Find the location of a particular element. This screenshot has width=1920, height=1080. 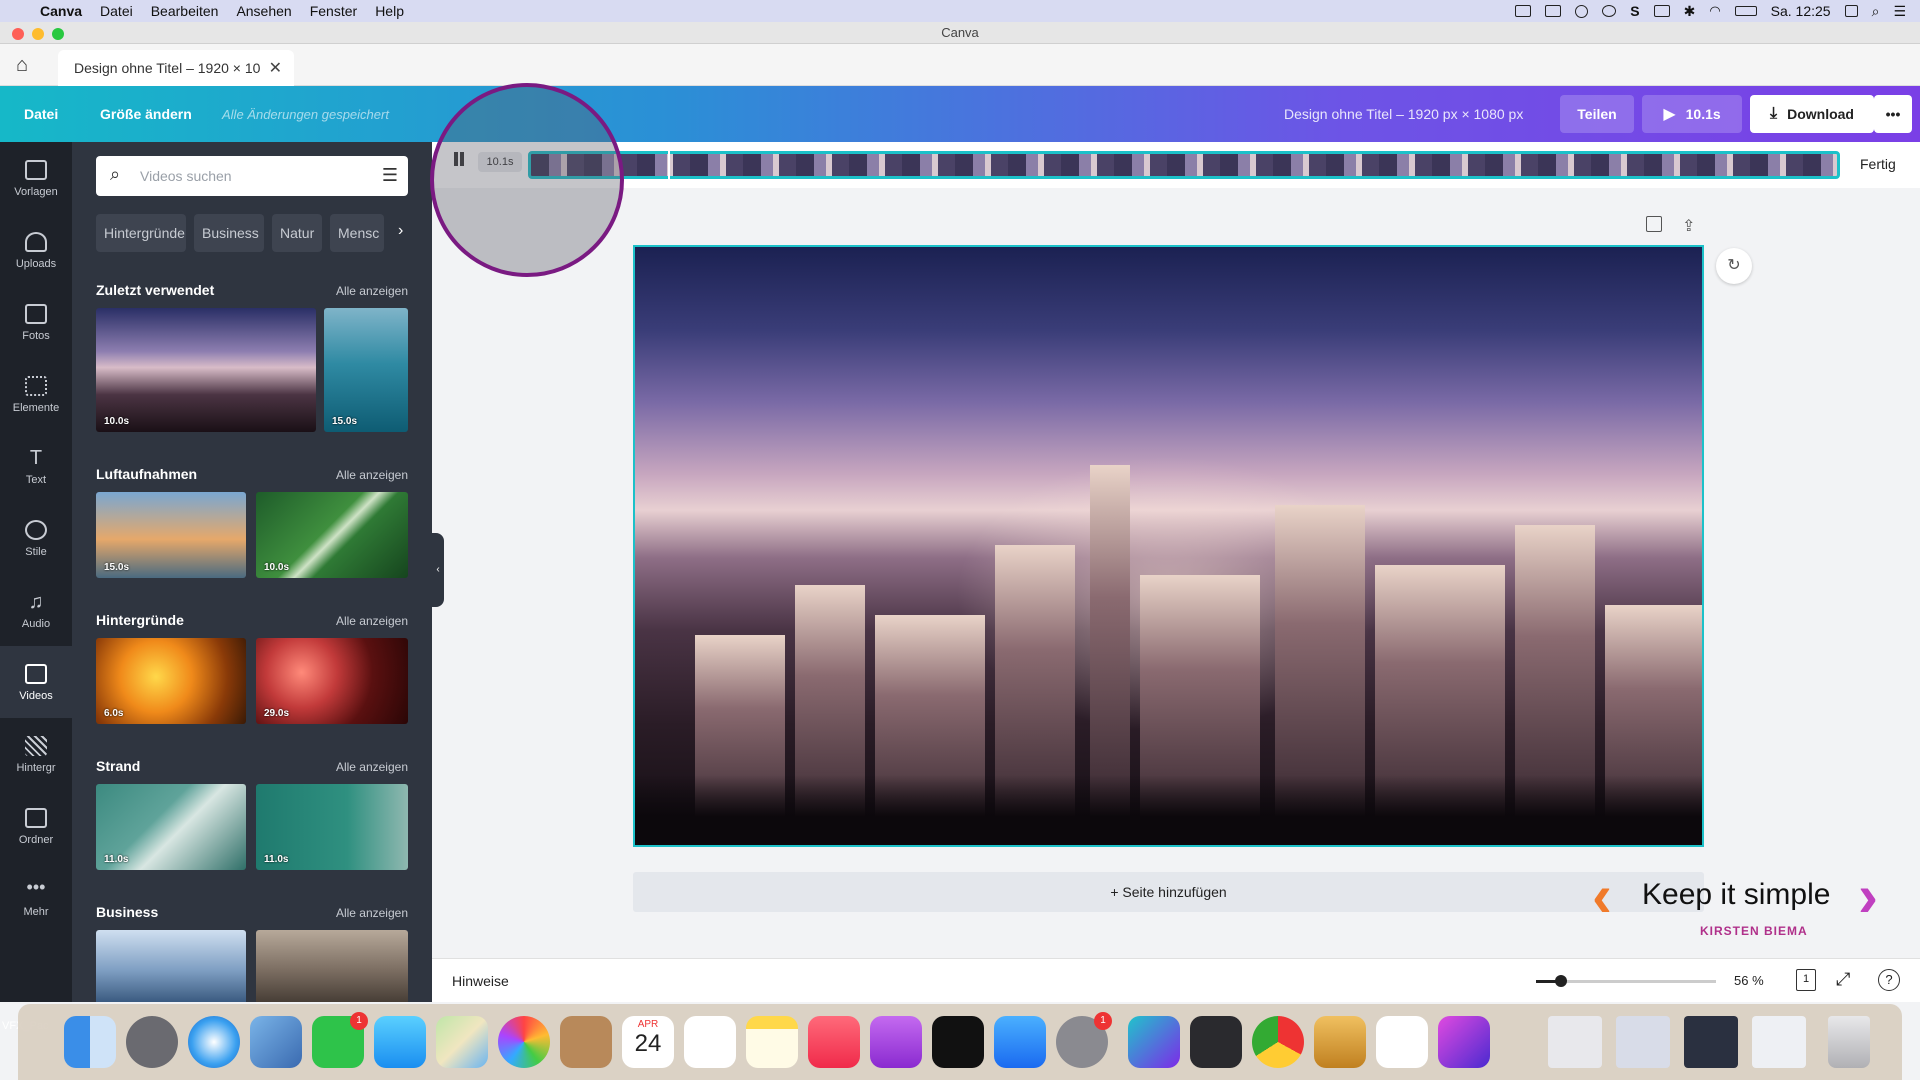

maps-icon is located at coordinates (462, 1042).